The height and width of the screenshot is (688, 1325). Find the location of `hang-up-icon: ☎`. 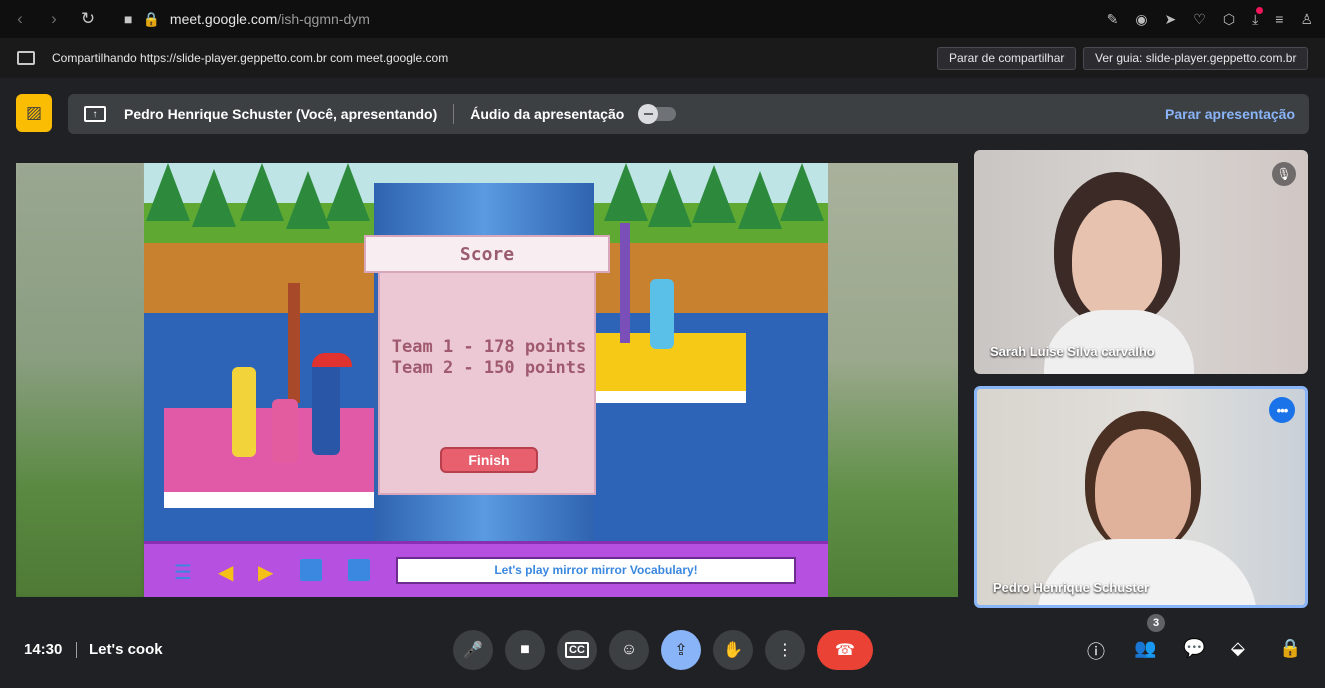

hang-up-icon: ☎ is located at coordinates (845, 650).